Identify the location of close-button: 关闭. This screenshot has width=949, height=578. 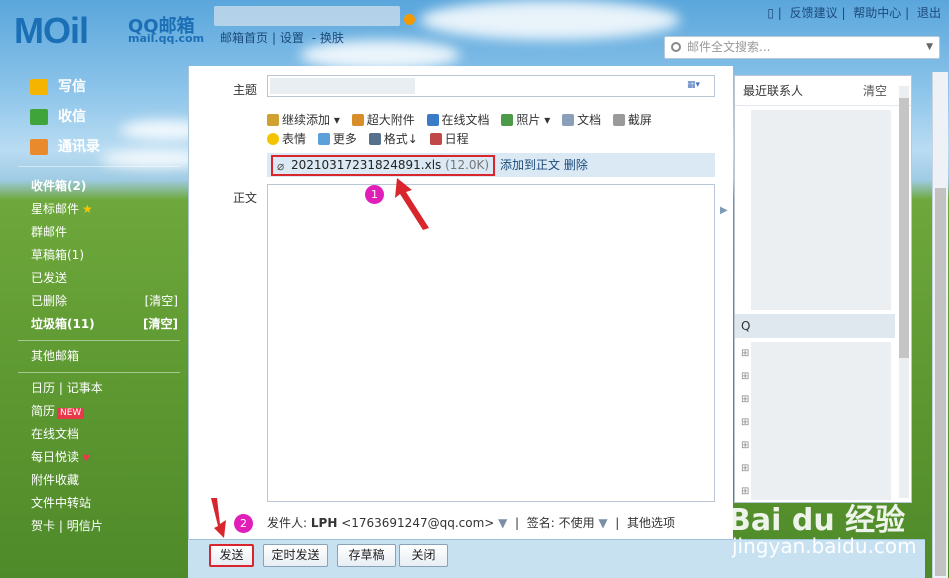
(423, 555).